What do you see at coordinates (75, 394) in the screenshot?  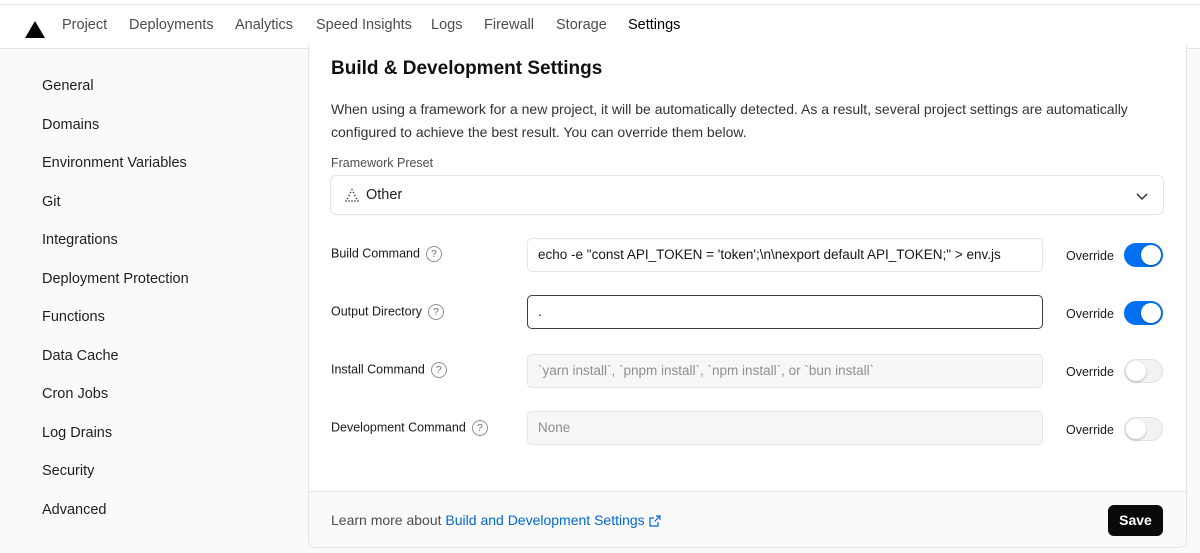 I see `sidebar-item-cron-jobs: Cron Jobs` at bounding box center [75, 394].